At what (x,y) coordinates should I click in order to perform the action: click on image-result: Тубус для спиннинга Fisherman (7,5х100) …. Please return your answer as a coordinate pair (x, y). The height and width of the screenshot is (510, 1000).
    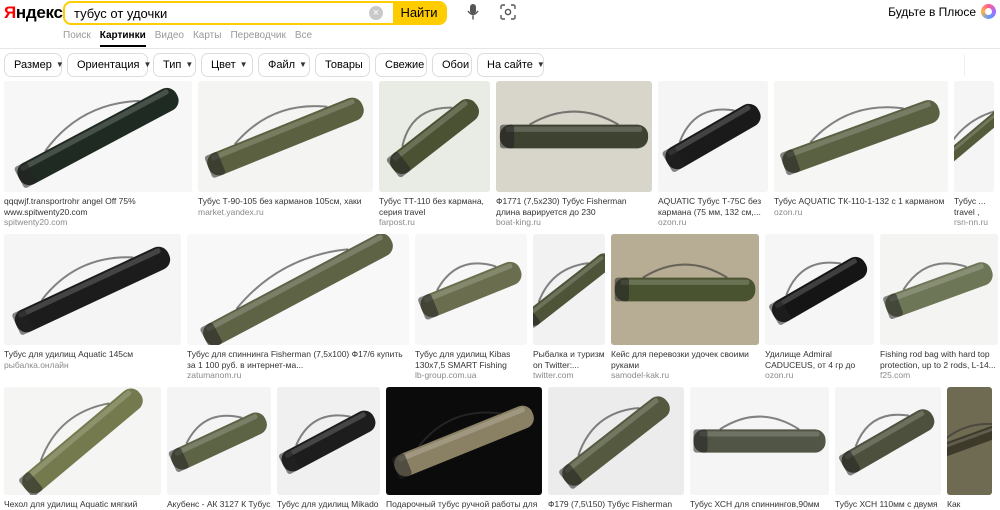
    Looking at the image, I should click on (298, 307).